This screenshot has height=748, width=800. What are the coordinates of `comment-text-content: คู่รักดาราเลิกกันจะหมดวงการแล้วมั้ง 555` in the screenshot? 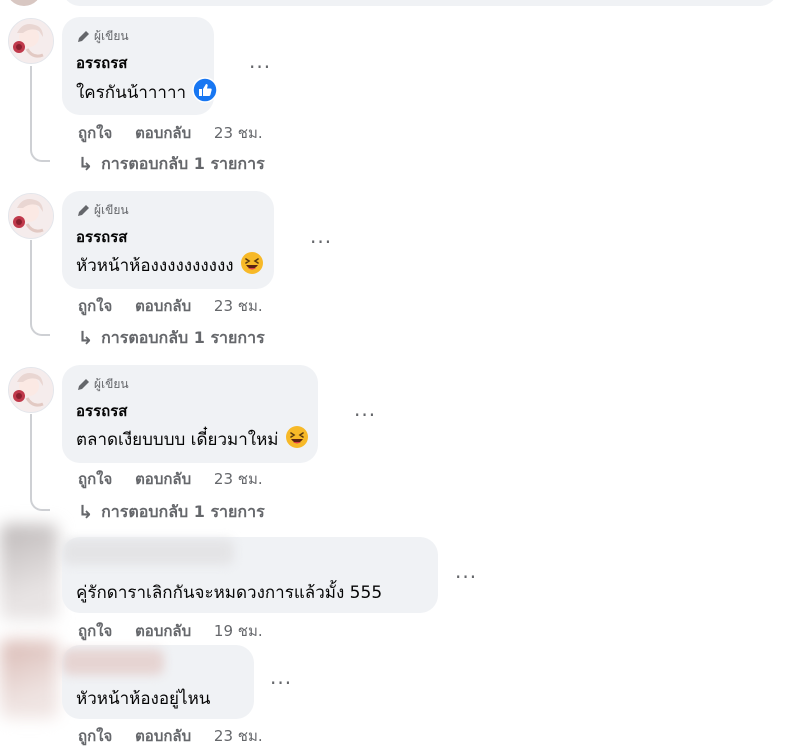 It's located at (229, 593).